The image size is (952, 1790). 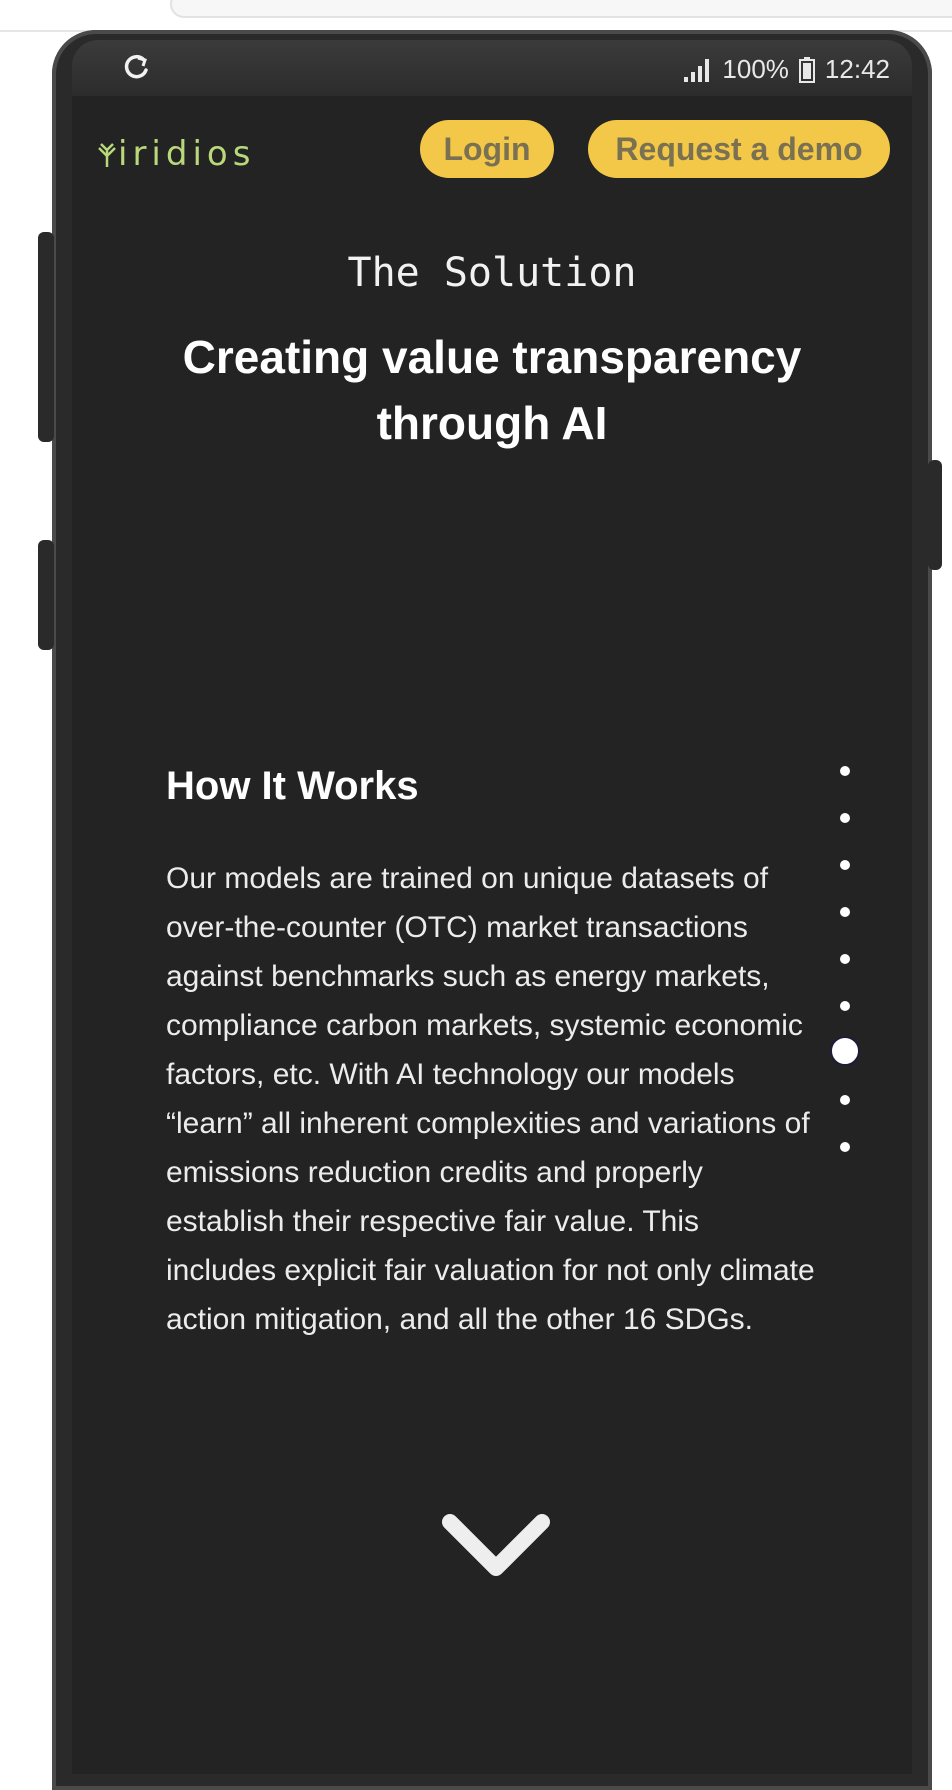 I want to click on chevron-down-icon, so click(x=496, y=1547).